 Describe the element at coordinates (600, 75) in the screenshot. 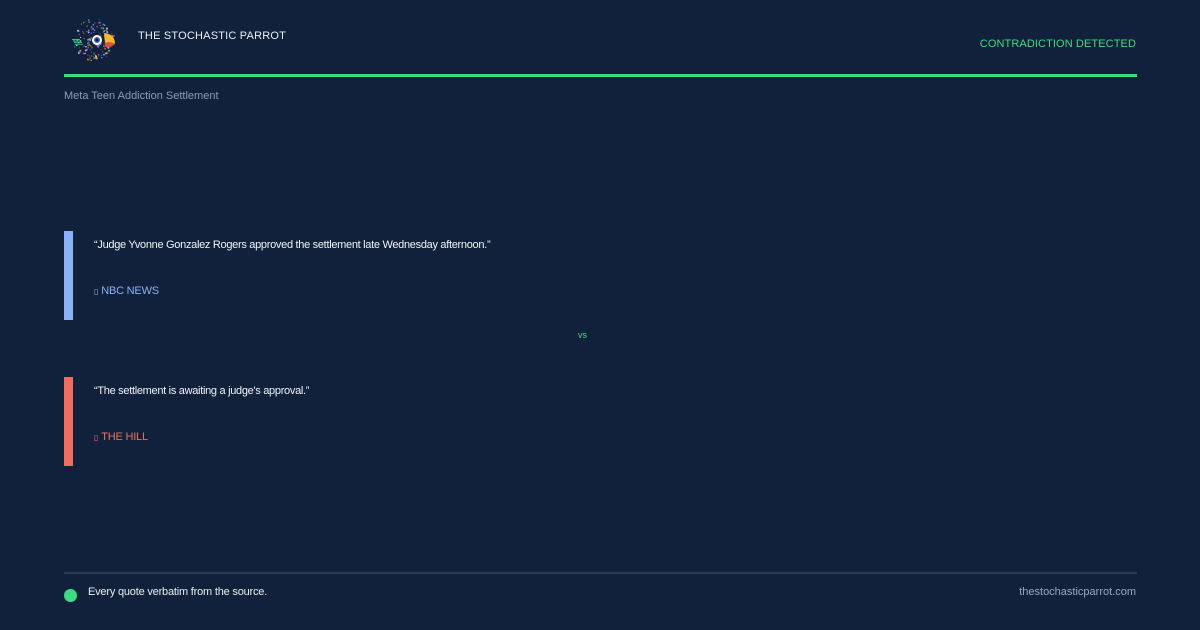

I see `header-divider` at that location.